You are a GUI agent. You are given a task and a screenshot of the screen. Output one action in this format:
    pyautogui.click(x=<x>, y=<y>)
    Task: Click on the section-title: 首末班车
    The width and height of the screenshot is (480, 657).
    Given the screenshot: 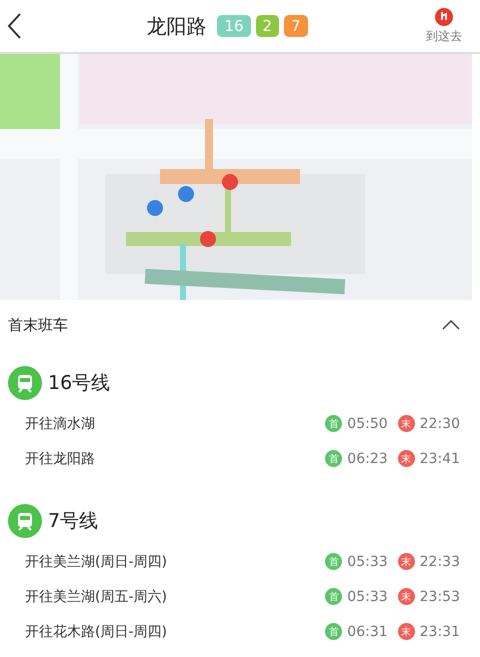 What is the action you would take?
    pyautogui.click(x=38, y=325)
    